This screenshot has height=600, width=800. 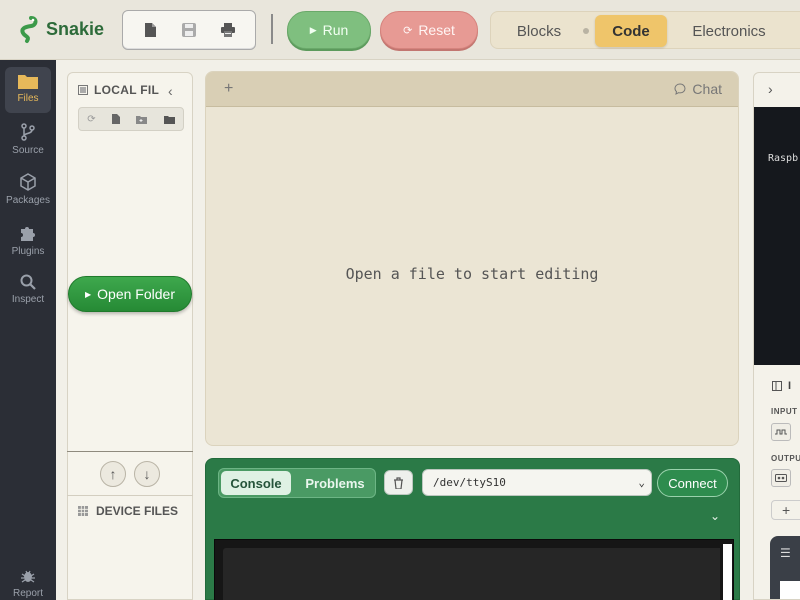 I want to click on puzzle-icon, so click(x=28, y=234).